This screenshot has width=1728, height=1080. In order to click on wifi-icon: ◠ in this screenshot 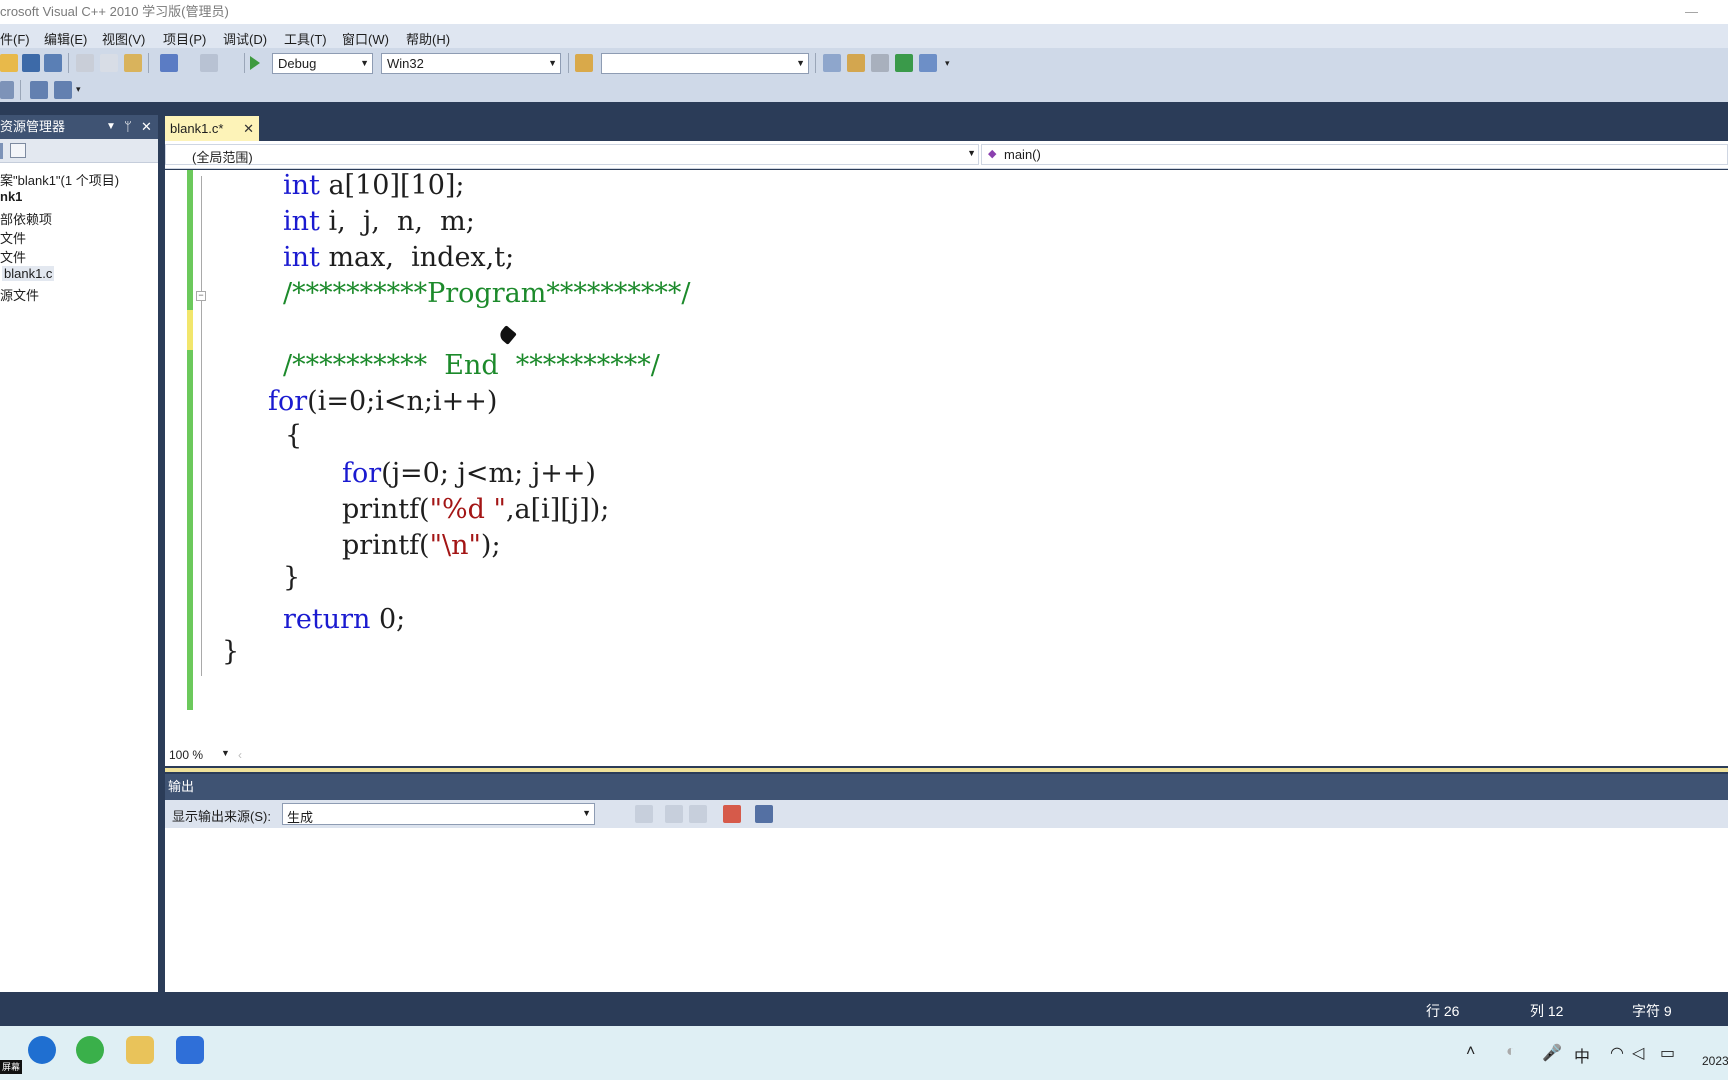, I will do `click(1617, 1053)`.